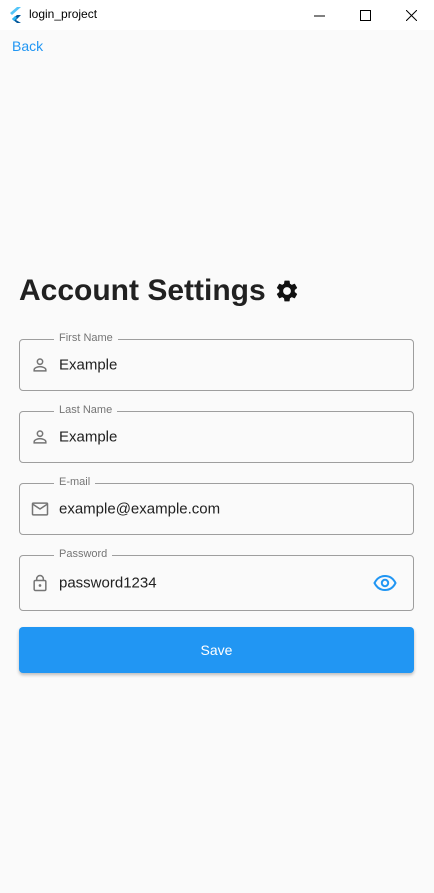 Image resolution: width=434 pixels, height=893 pixels. I want to click on title-bar: login_project, so click(217, 15).